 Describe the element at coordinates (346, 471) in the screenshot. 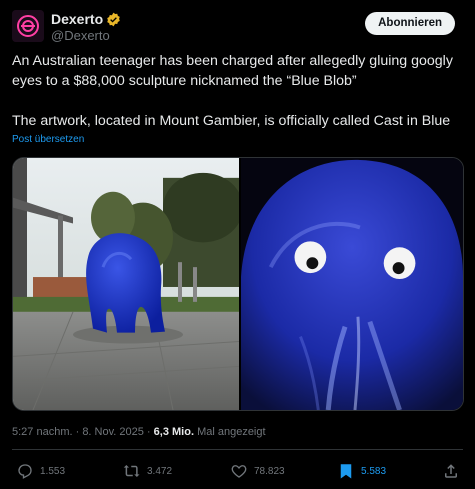

I see `bookmark-filled-icon` at that location.